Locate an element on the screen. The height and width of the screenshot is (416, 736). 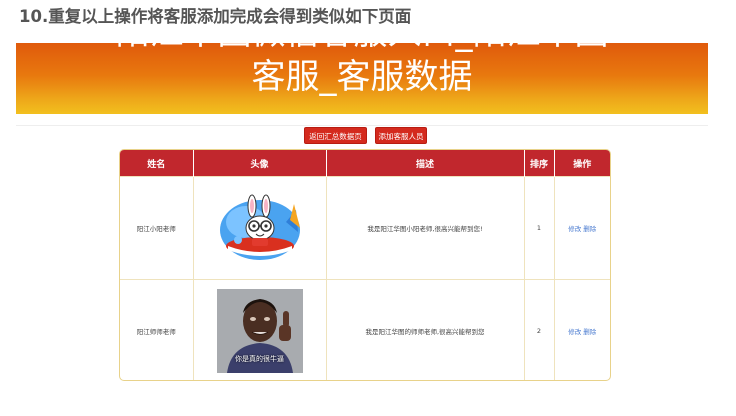
banner-title-line2: 客服_客服数据 is located at coordinates (362, 77).